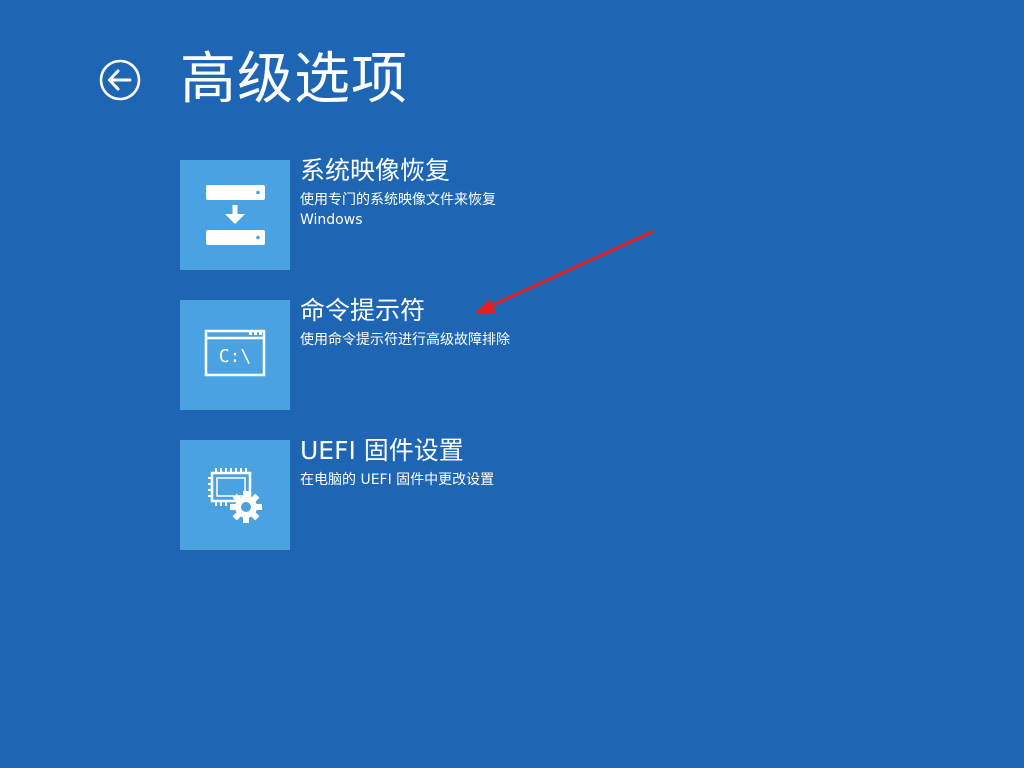  Describe the element at coordinates (405, 340) in the screenshot. I see `option-description: 使用命令提示符进行高级故障排除` at that location.